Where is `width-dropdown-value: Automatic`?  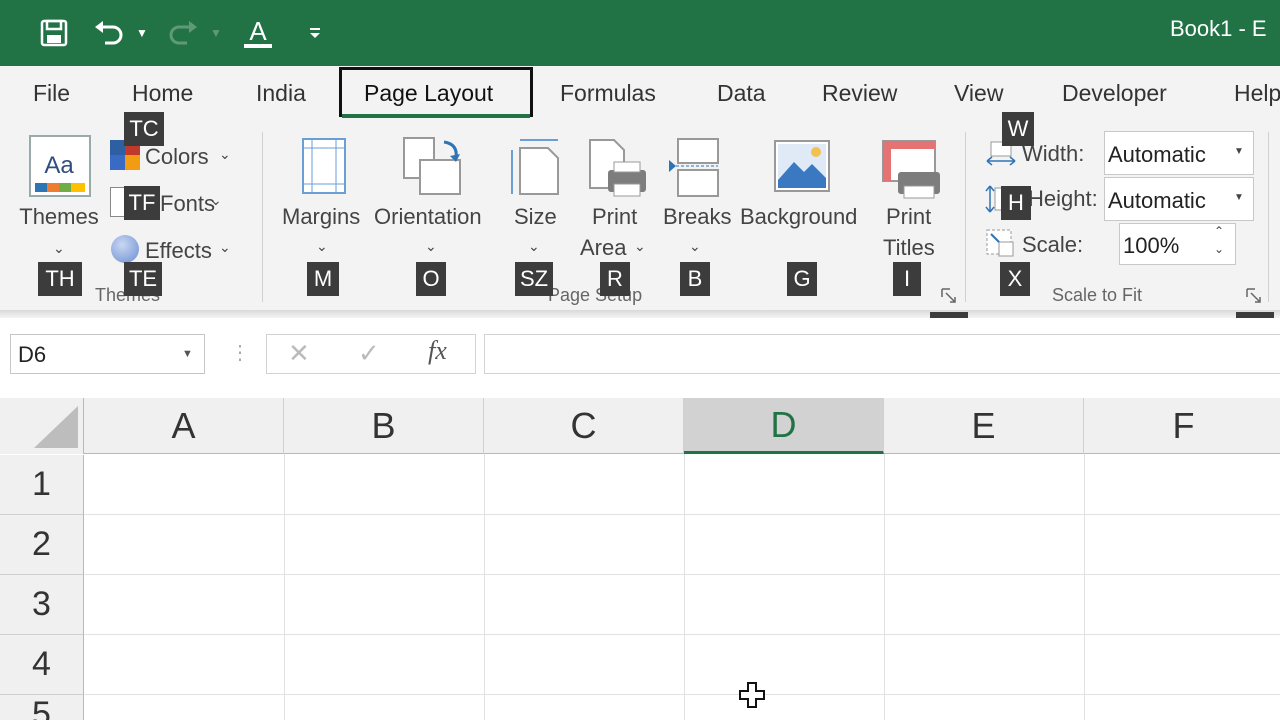
width-dropdown-value: Automatic is located at coordinates (1157, 154).